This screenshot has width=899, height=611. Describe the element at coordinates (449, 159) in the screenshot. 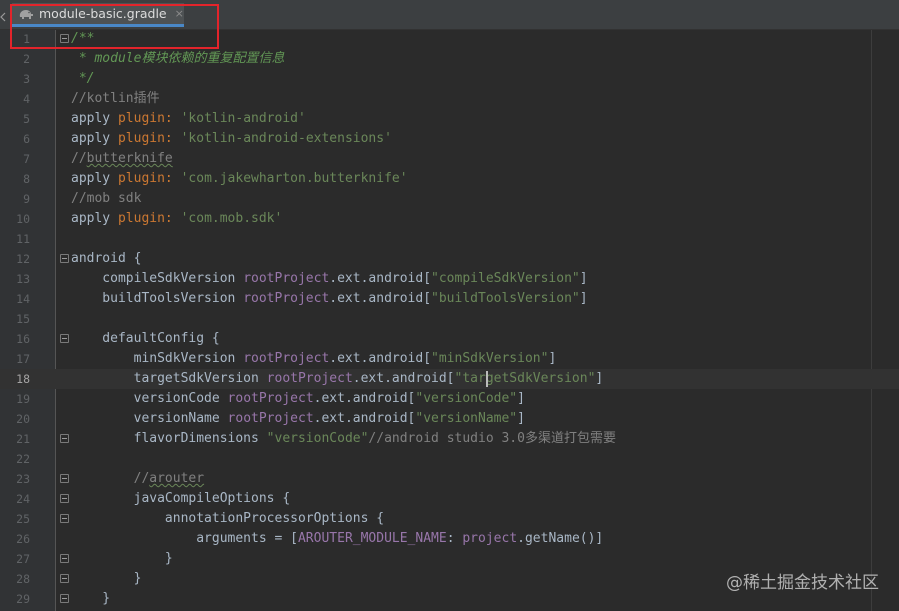

I see `code-line: 7 //butterknife` at that location.